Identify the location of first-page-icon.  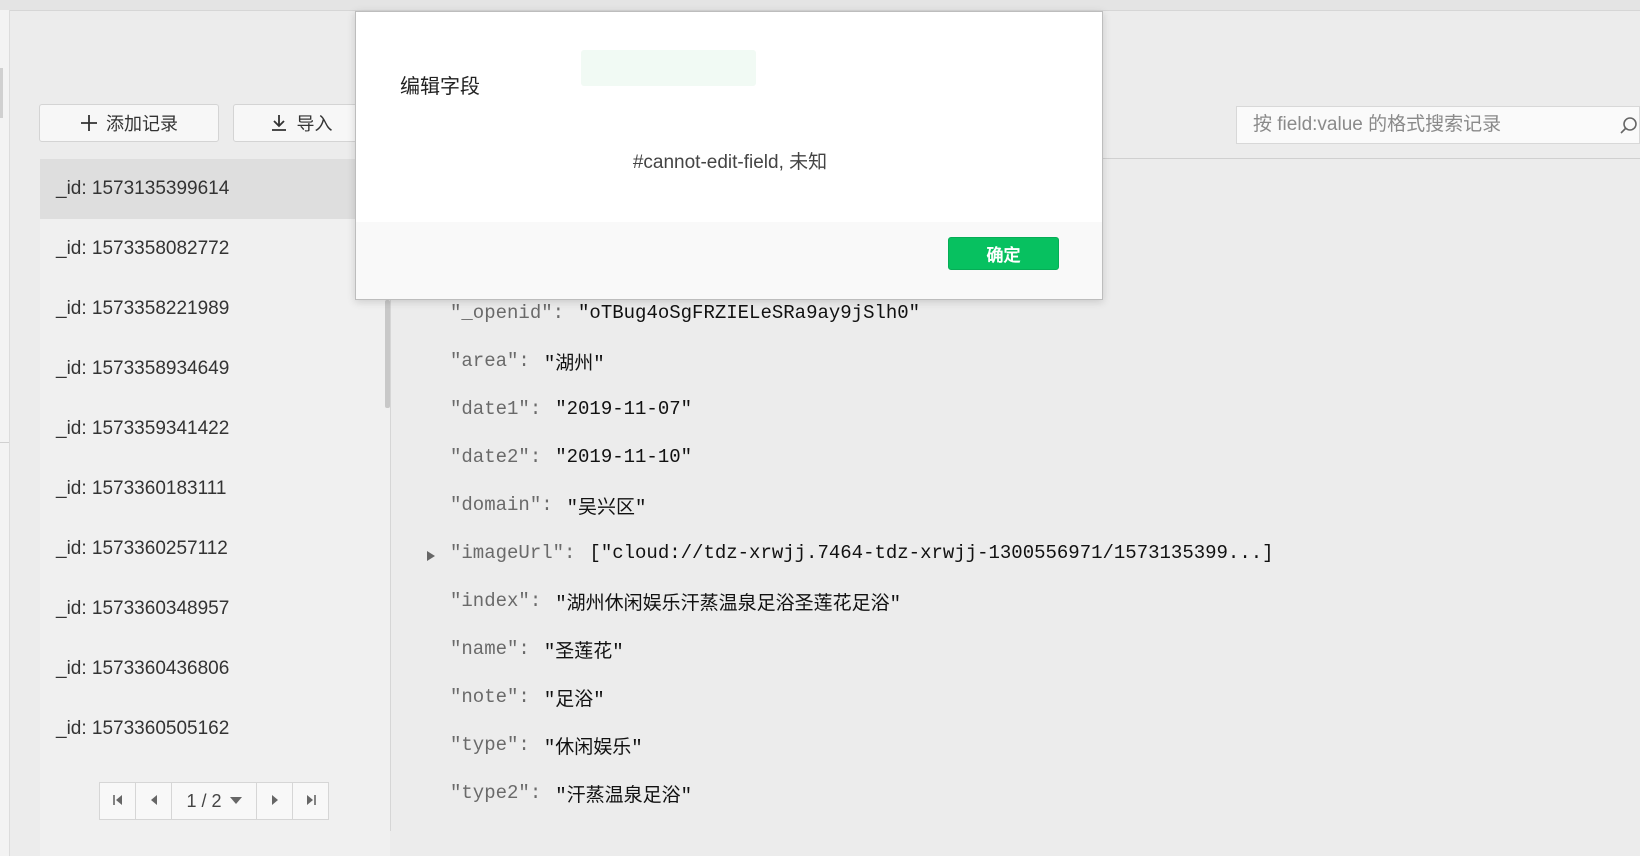
(118, 801).